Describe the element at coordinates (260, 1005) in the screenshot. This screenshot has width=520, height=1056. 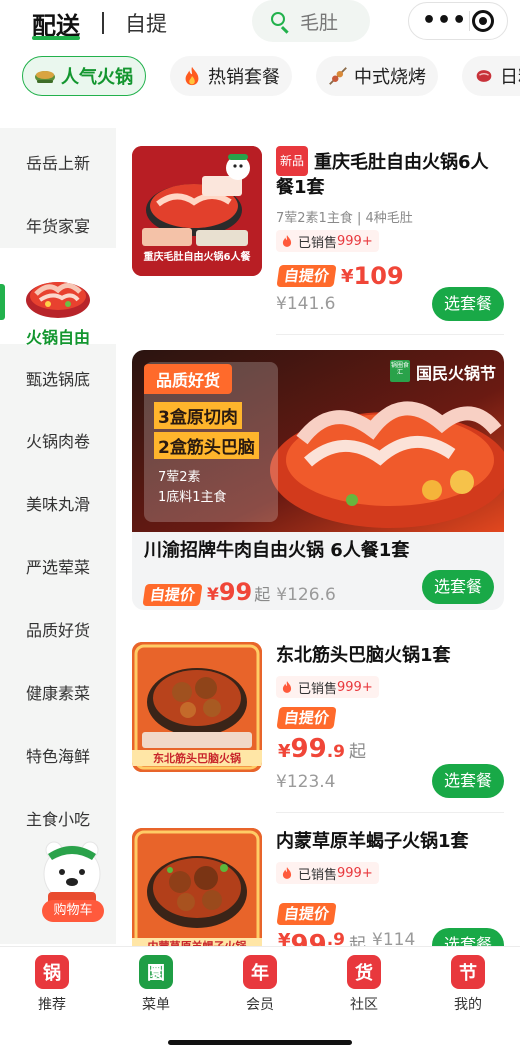
I see `nav-label: 会员` at that location.